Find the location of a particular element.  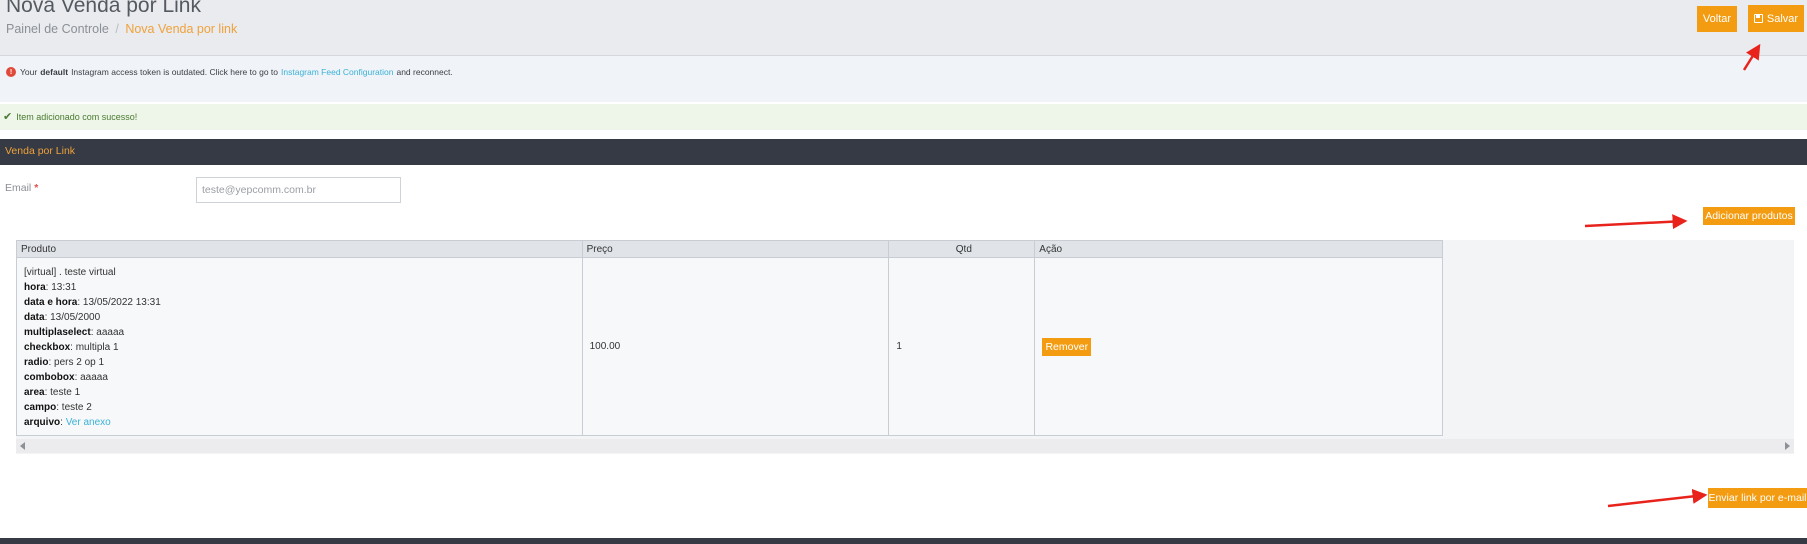

exclamation-circle-icon: ! is located at coordinates (11, 72).